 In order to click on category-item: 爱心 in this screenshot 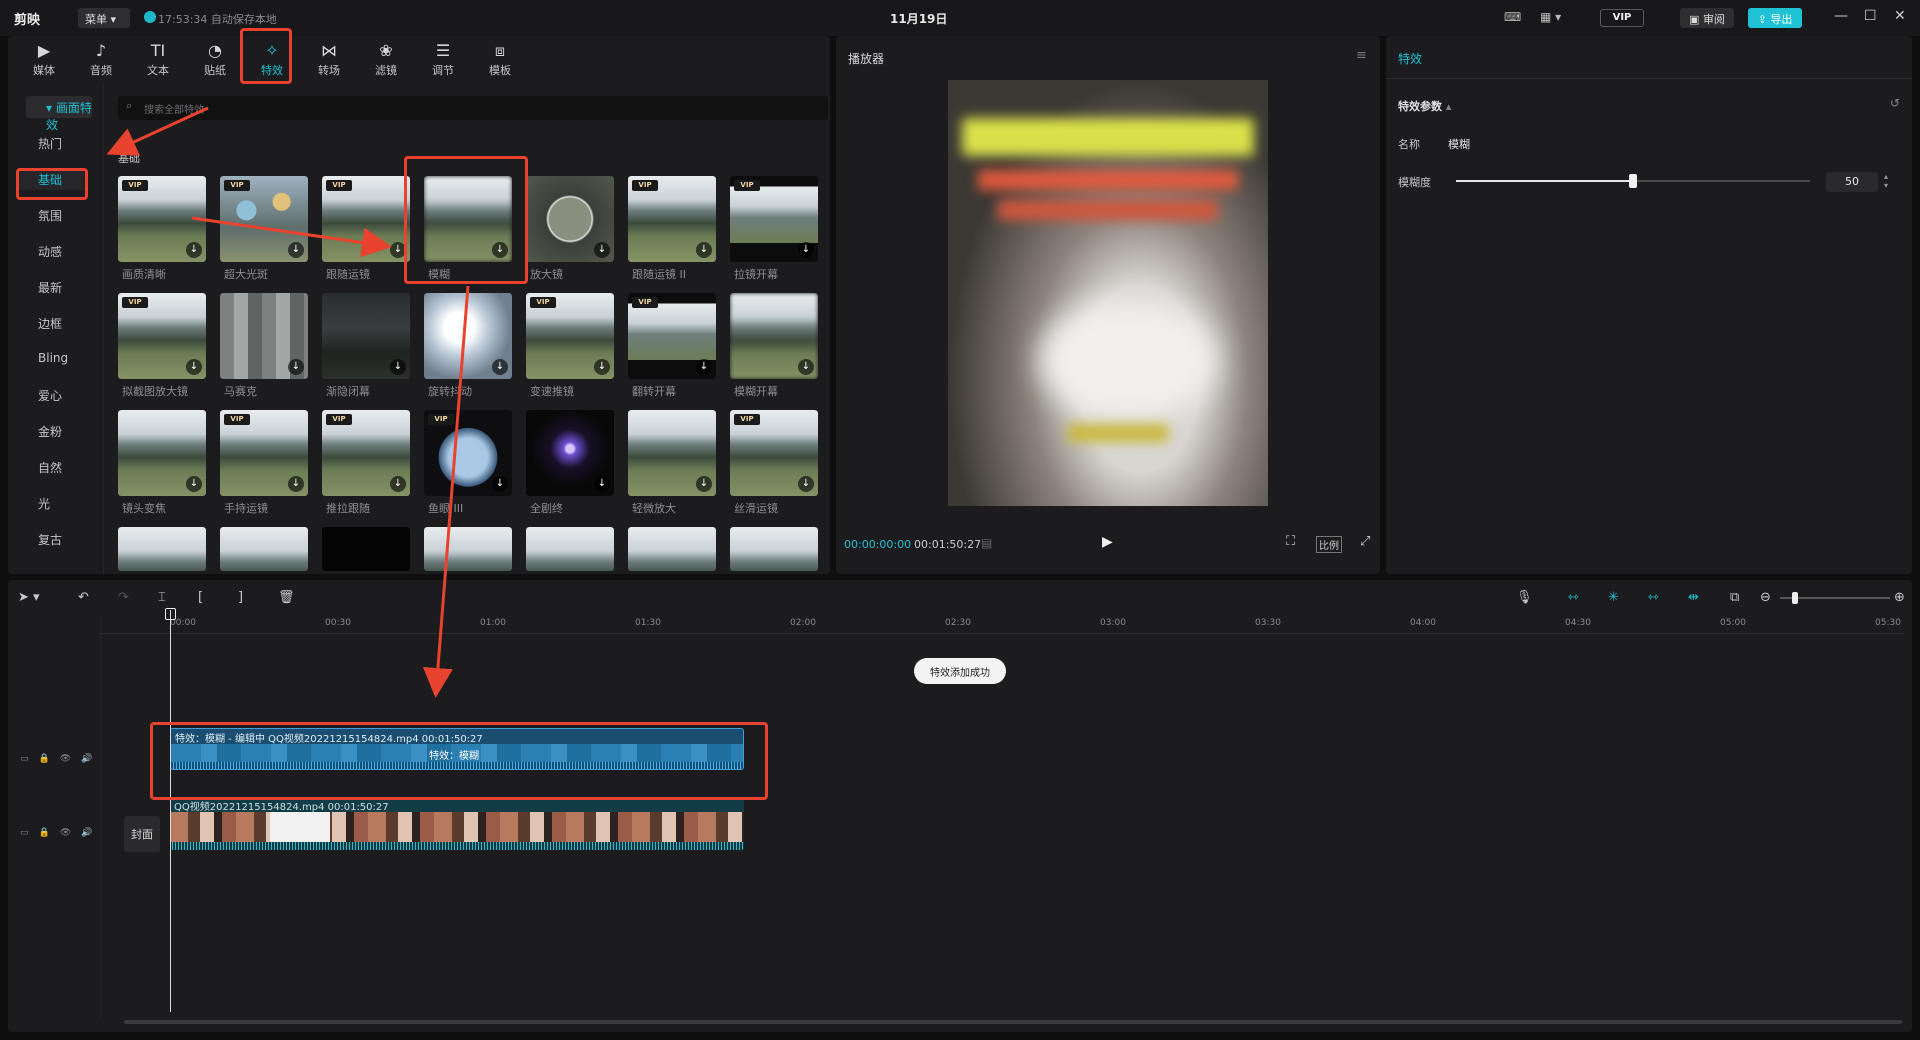, I will do `click(51, 395)`.